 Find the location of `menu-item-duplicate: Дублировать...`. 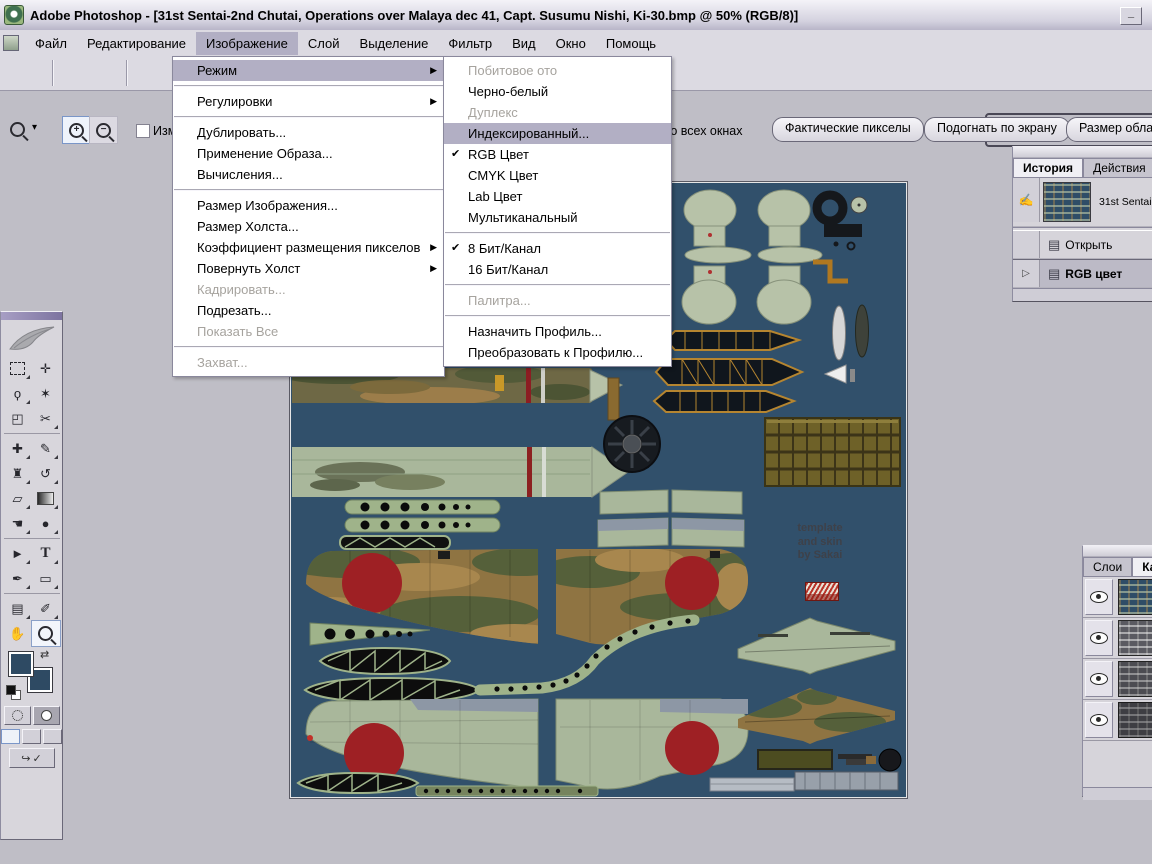

menu-item-duplicate: Дублировать... is located at coordinates (308, 132).